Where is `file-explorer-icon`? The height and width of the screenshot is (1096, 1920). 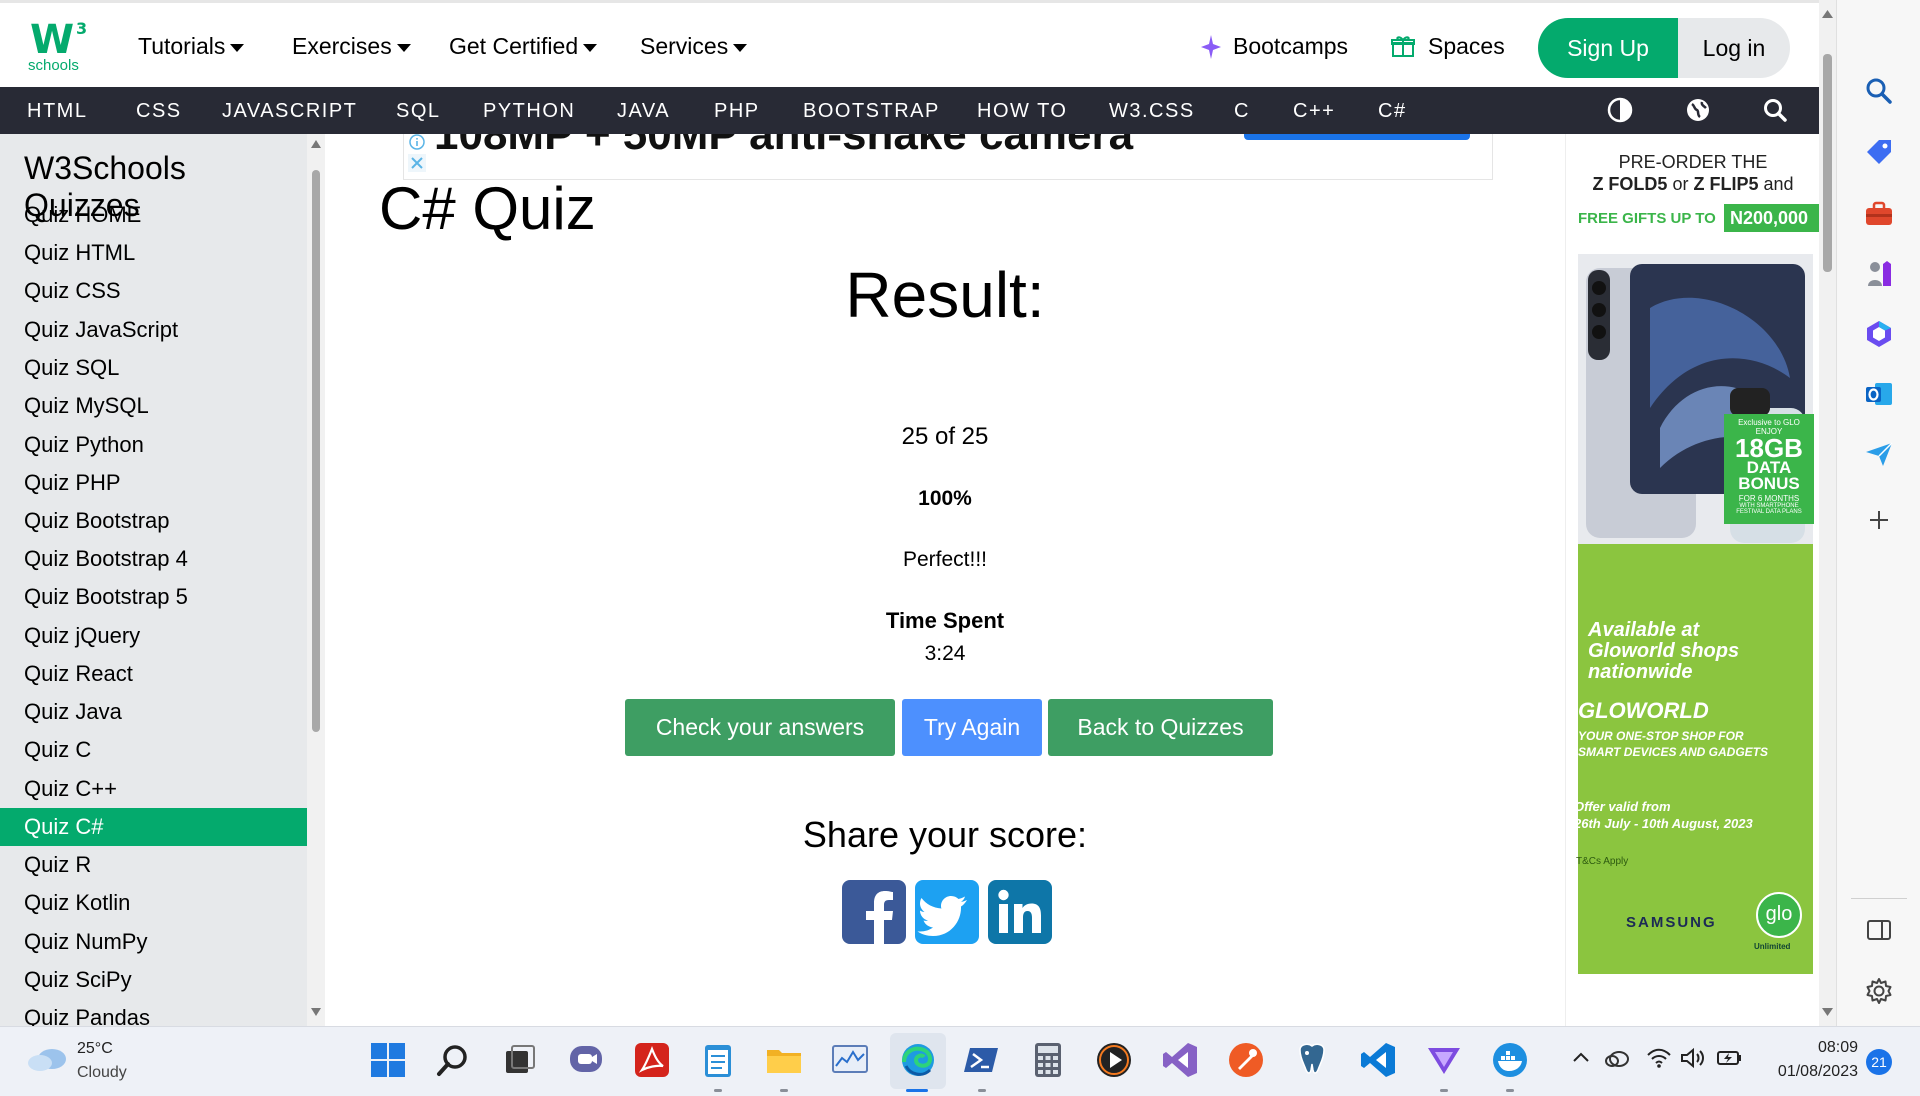
file-explorer-icon is located at coordinates (784, 1060).